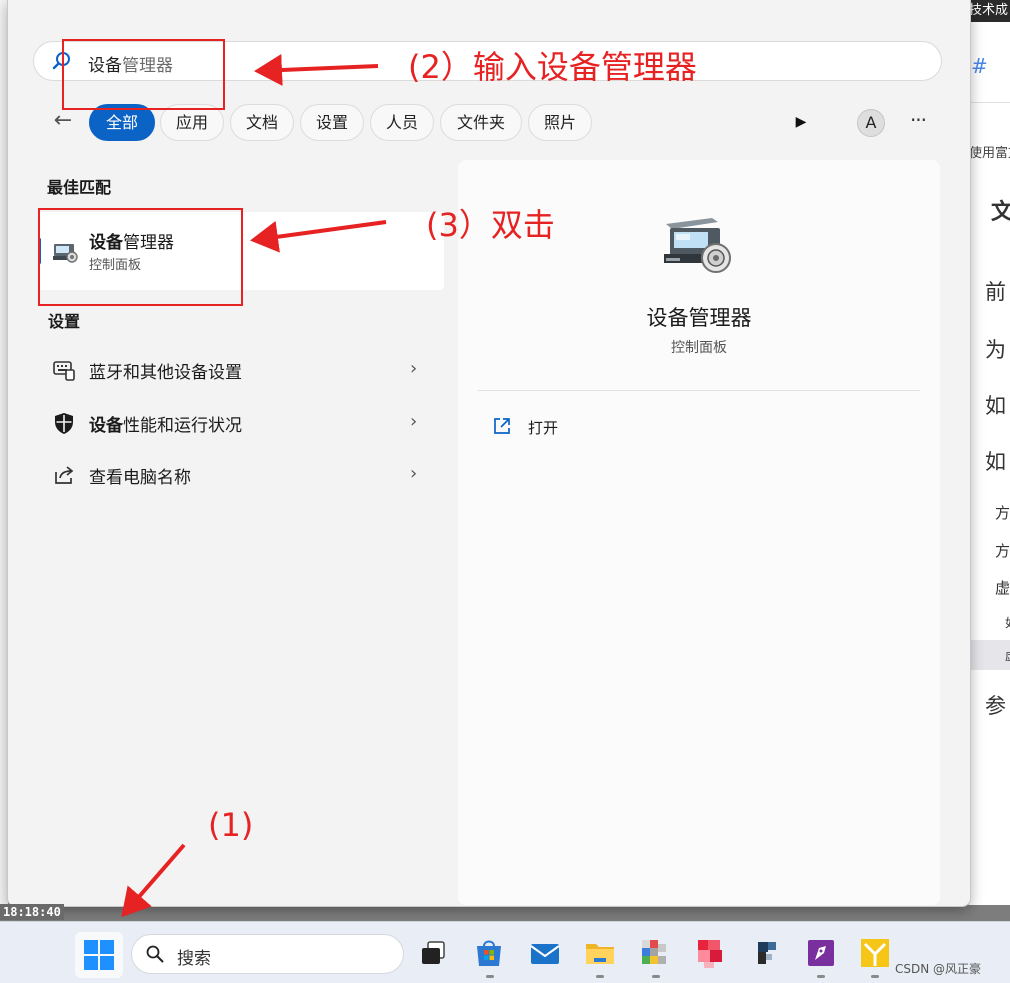 This screenshot has height=983, width=1010. I want to click on search-icon, so click(155, 954).